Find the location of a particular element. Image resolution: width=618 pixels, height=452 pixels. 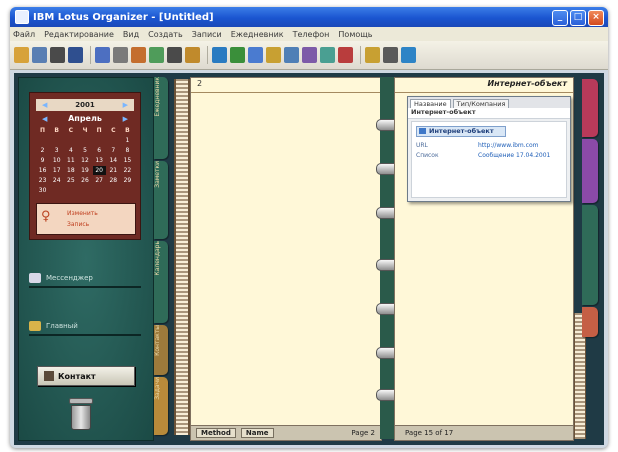

find-icon is located at coordinates (219, 55).